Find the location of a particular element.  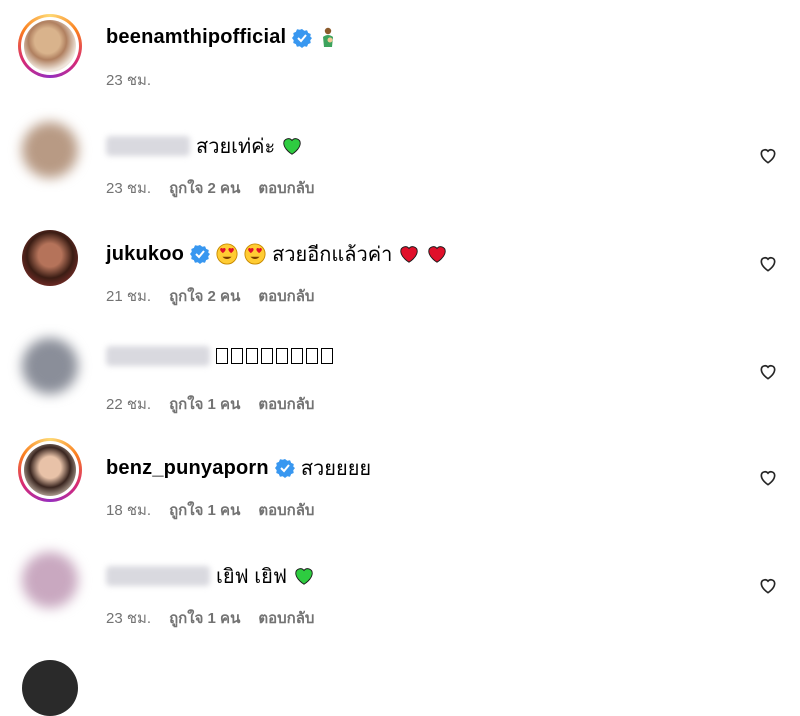

unrenderable-glyphs is located at coordinates (274, 356).